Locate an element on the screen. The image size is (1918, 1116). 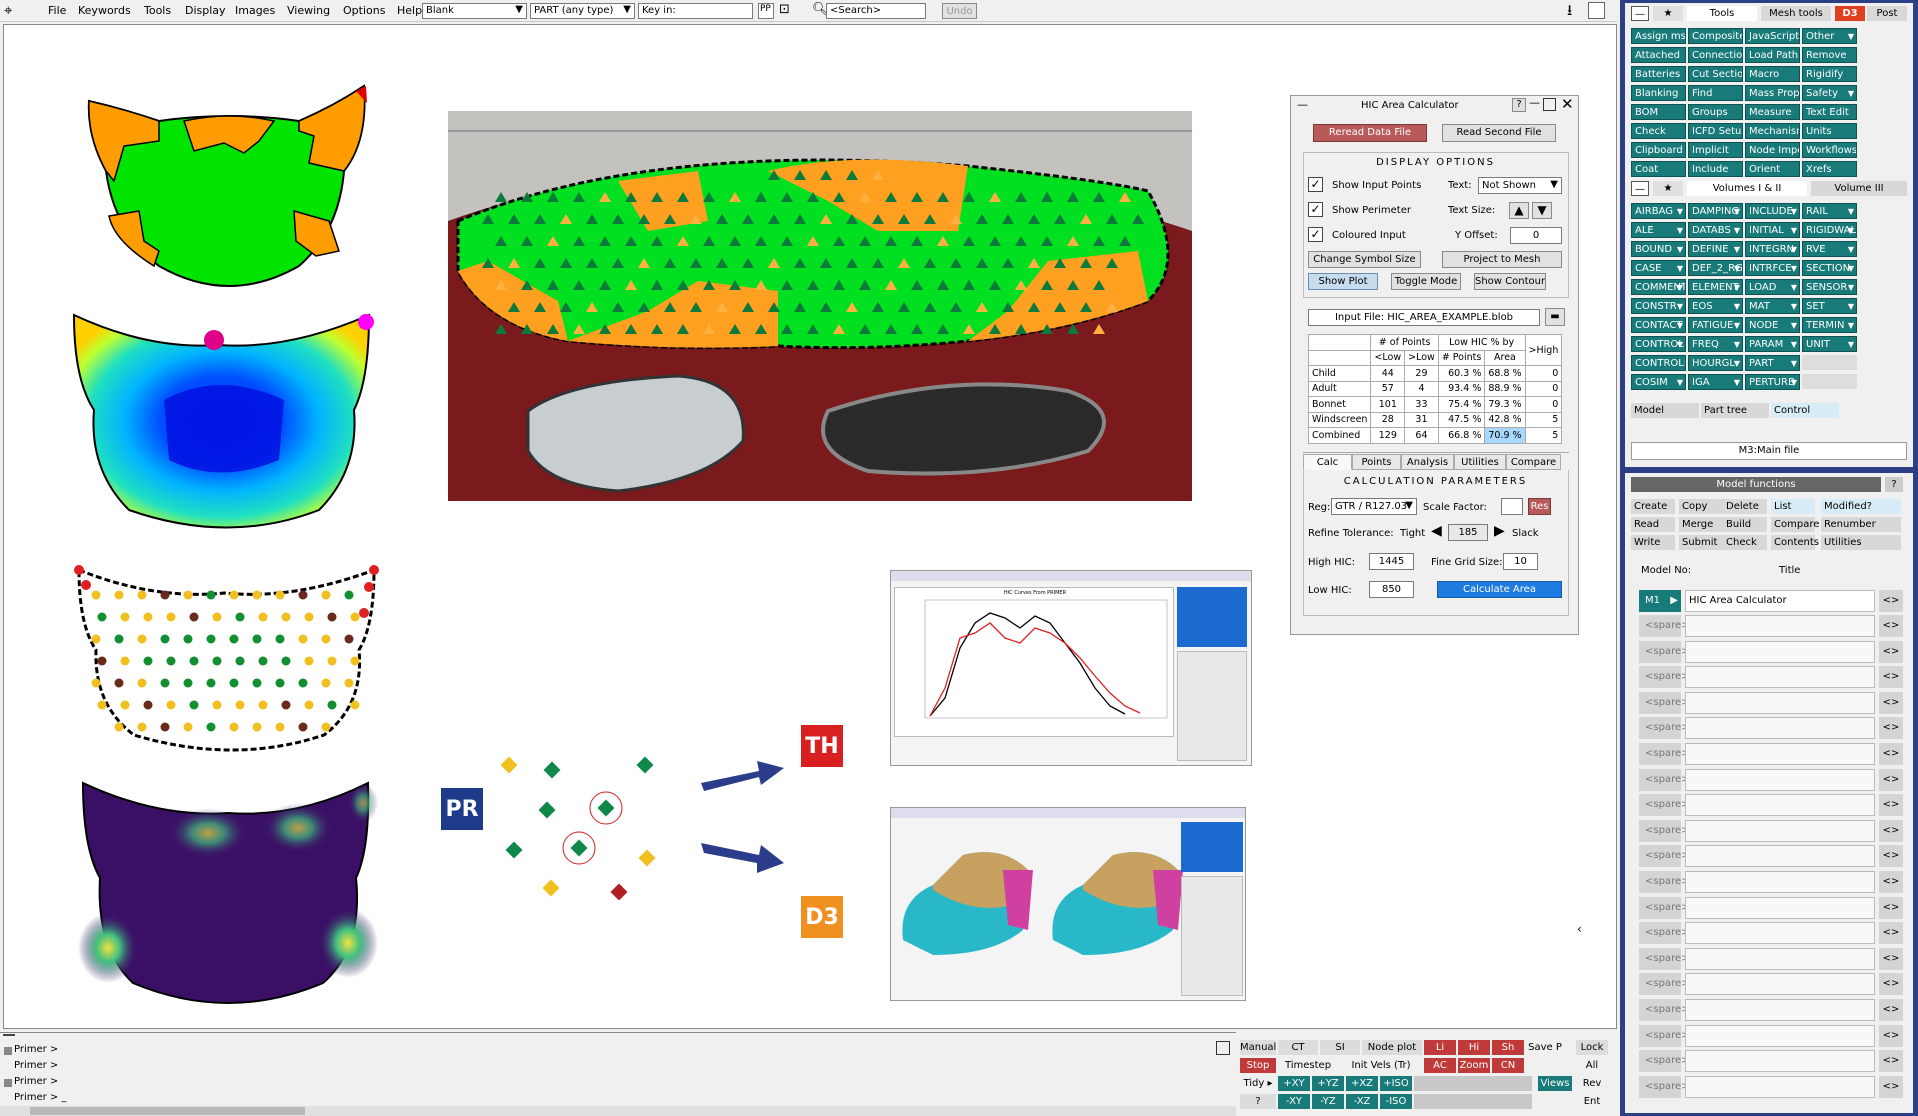
fine-grid-size-input: 10 is located at coordinates (1520, 561).